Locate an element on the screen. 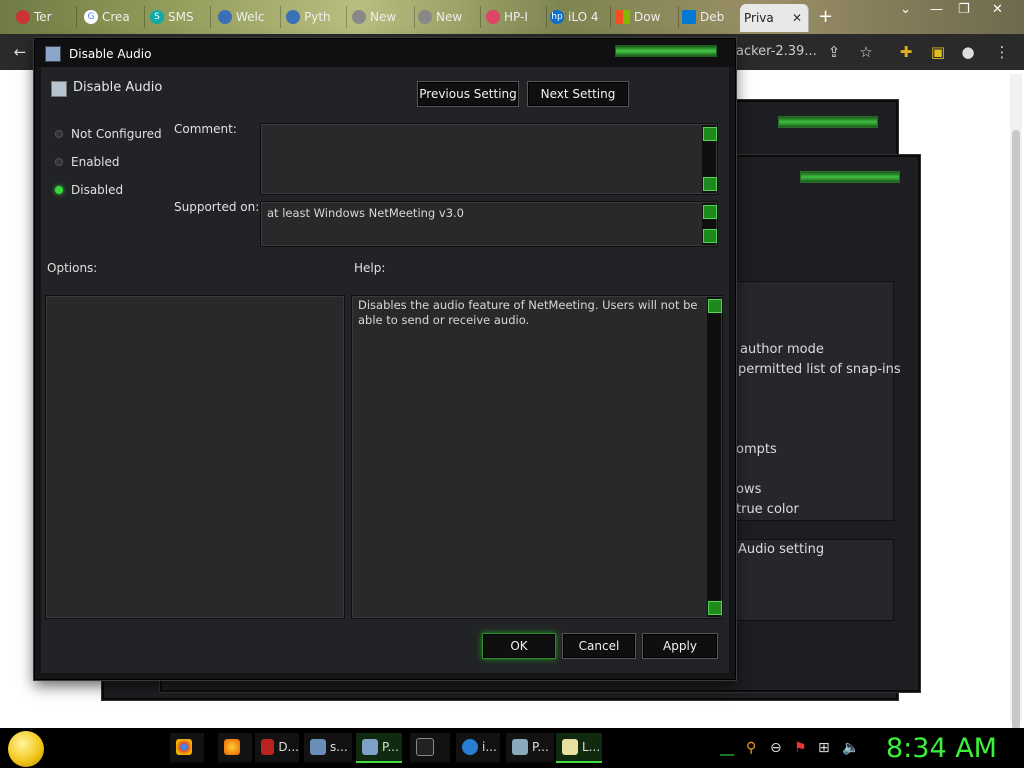 This screenshot has width=1024, height=768. previous-setting-button: Previous Setting is located at coordinates (468, 94).